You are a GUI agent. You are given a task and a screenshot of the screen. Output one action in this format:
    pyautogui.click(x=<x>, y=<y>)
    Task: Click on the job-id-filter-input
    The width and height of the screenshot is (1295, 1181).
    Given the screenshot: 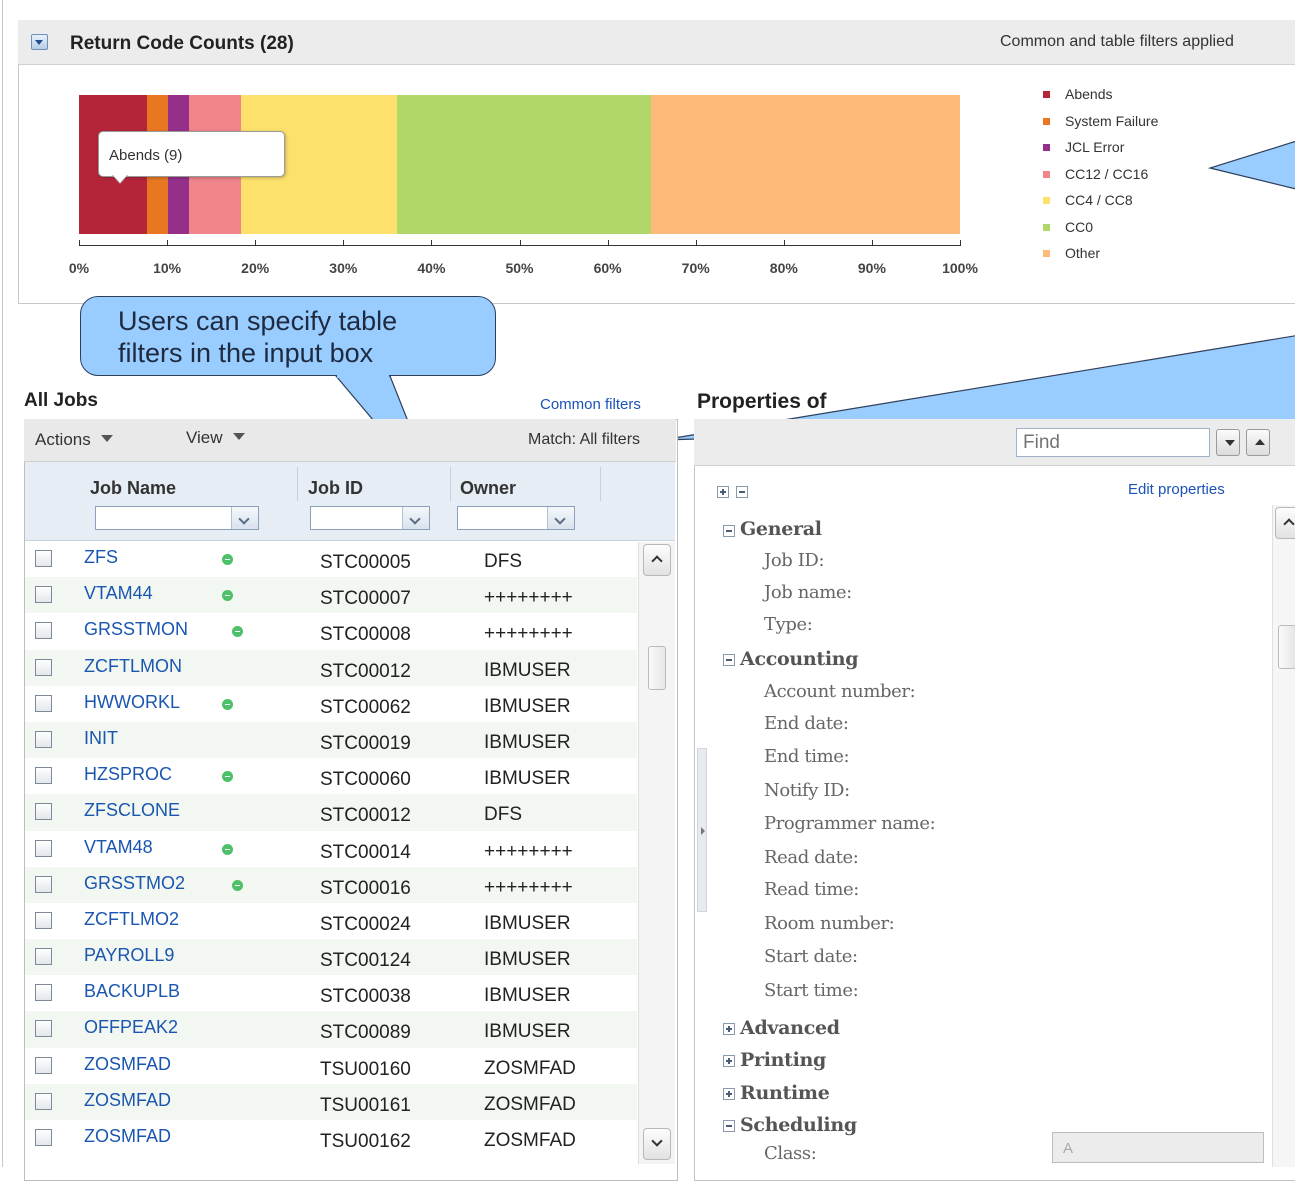 What is the action you would take?
    pyautogui.click(x=370, y=518)
    